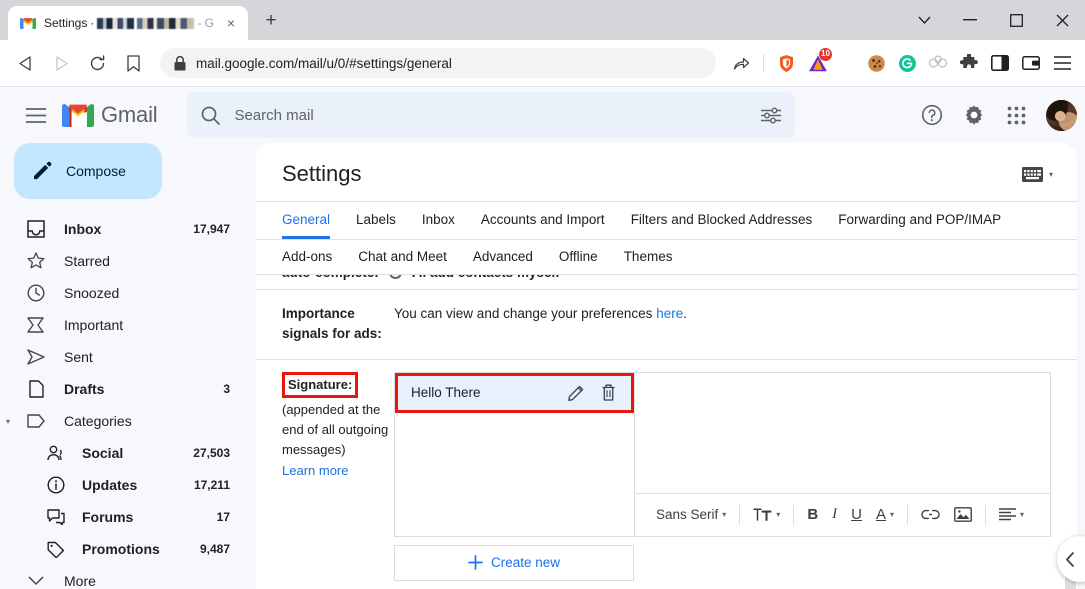 This screenshot has width=1085, height=589. Describe the element at coordinates (330, 277) in the screenshot. I see `autocomplete-label: auto-complete:` at that location.